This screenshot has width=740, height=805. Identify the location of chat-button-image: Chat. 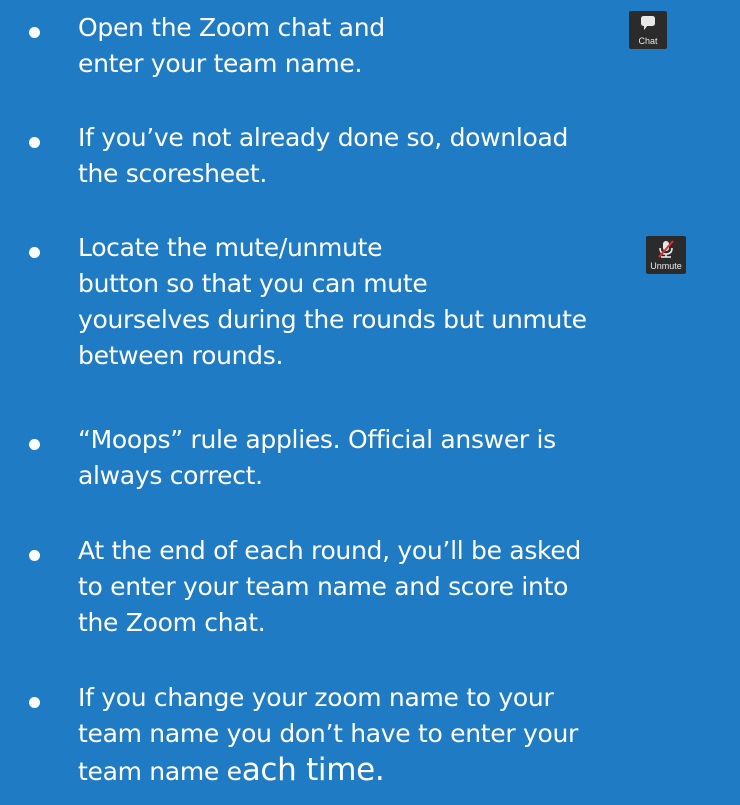
(648, 30).